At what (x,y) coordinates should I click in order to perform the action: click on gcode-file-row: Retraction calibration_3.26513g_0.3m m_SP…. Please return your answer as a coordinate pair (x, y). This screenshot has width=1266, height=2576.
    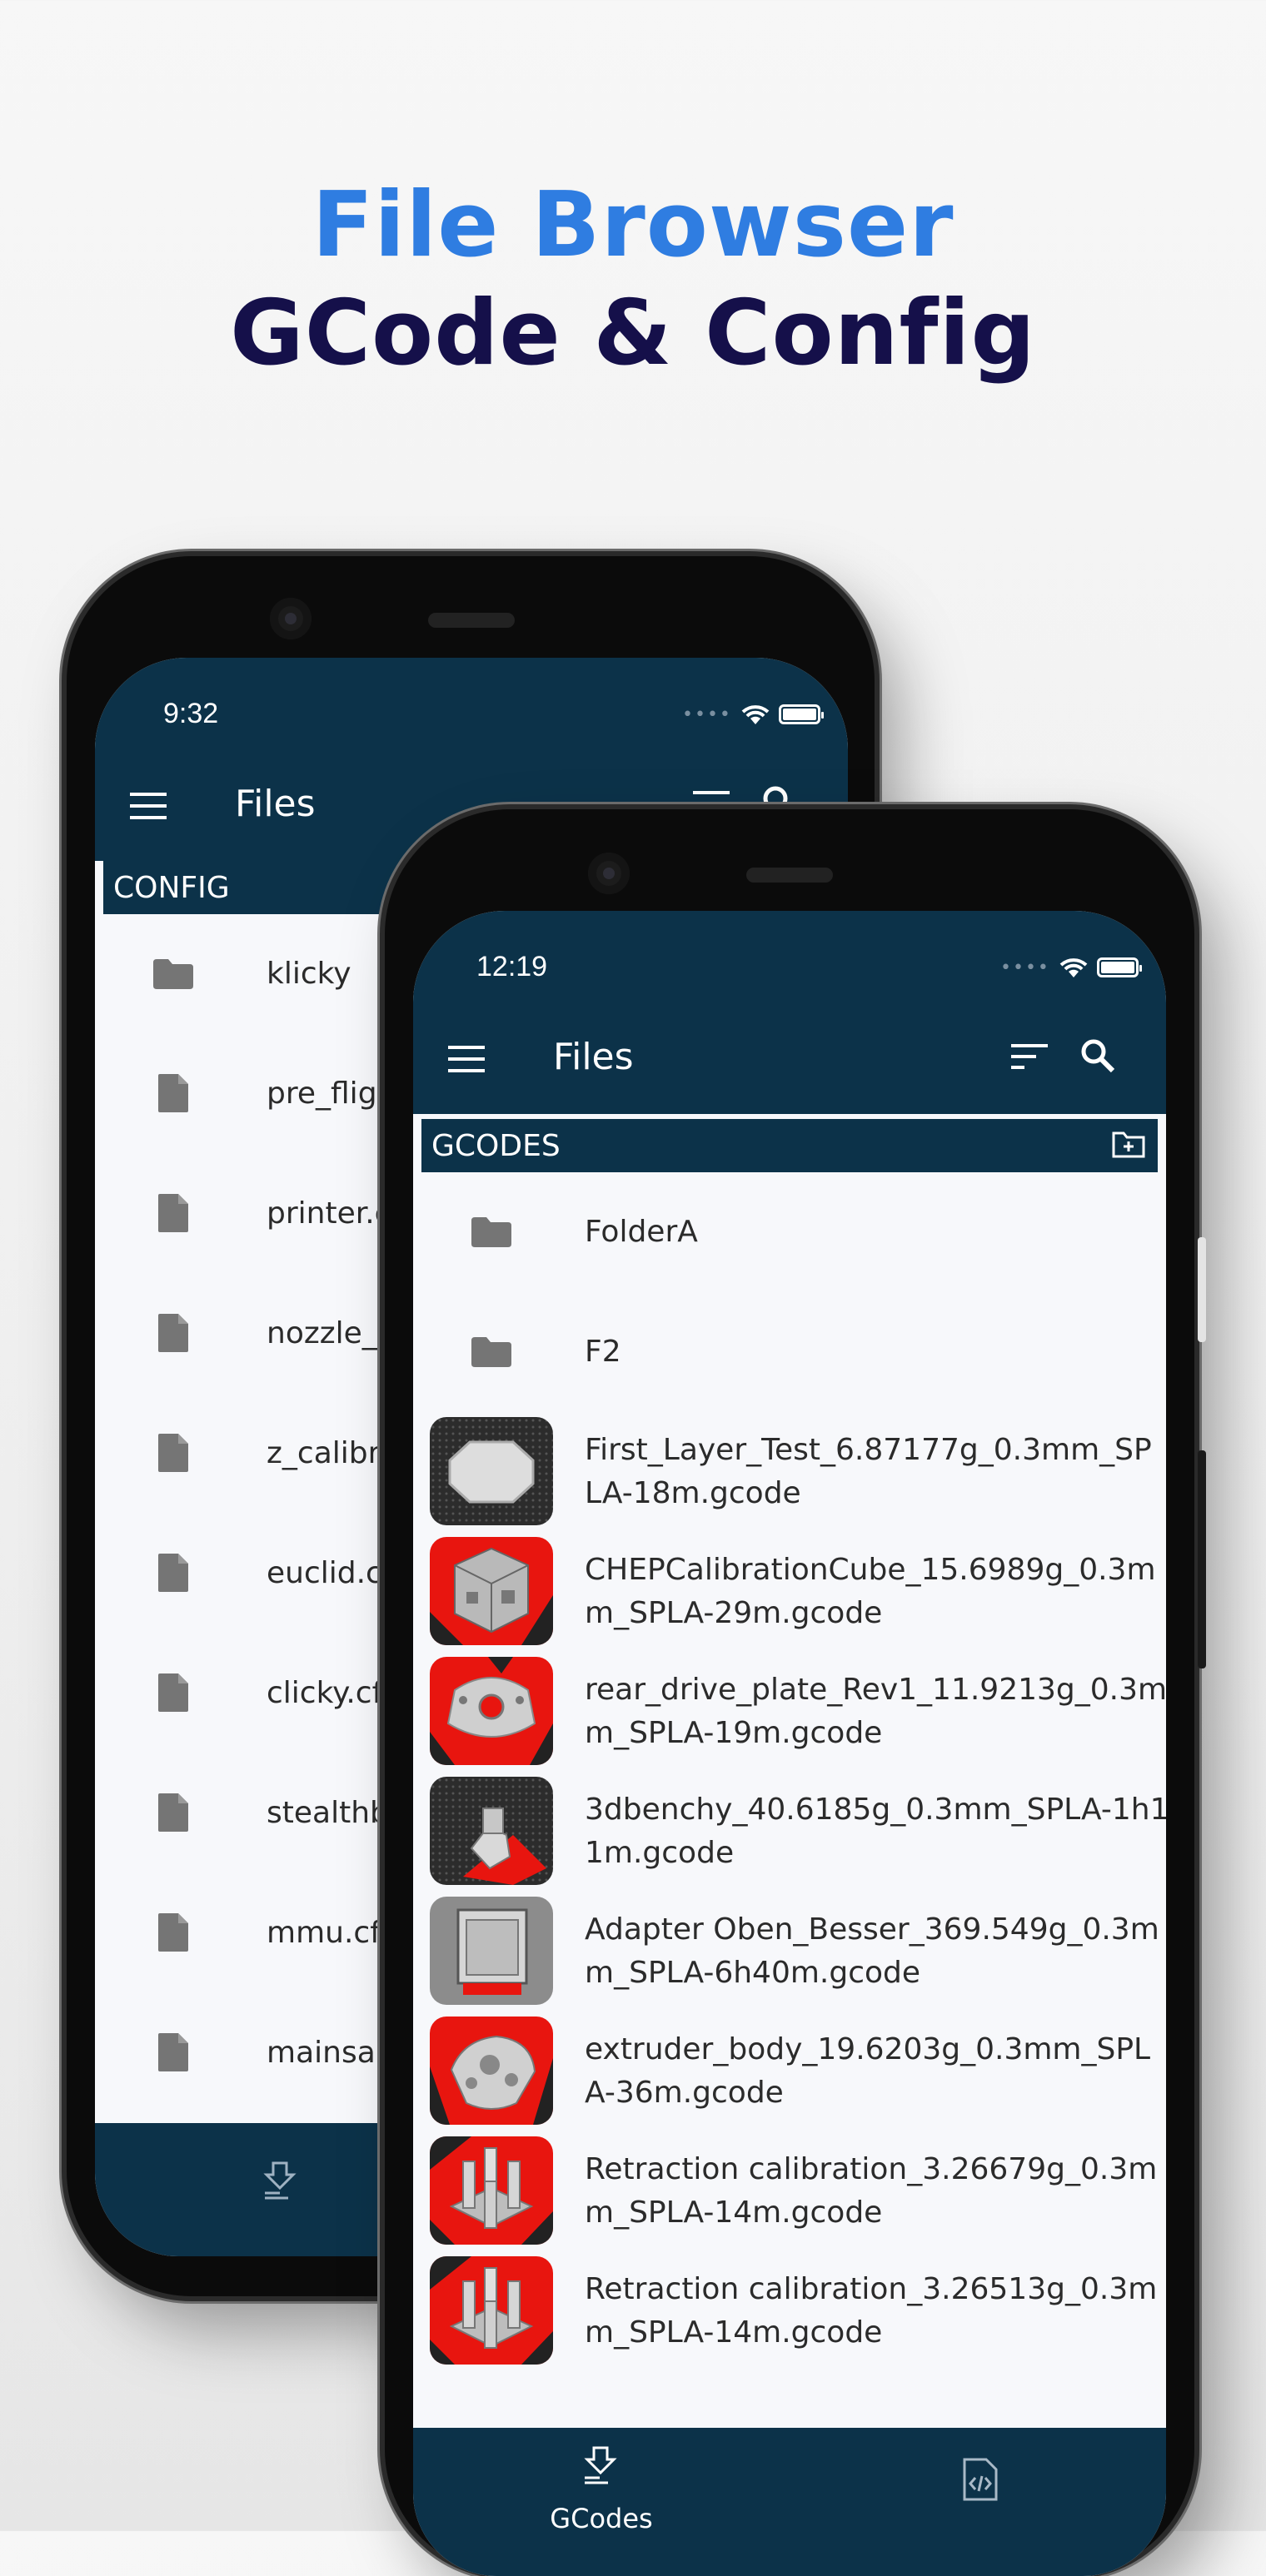
    Looking at the image, I should click on (790, 2311).